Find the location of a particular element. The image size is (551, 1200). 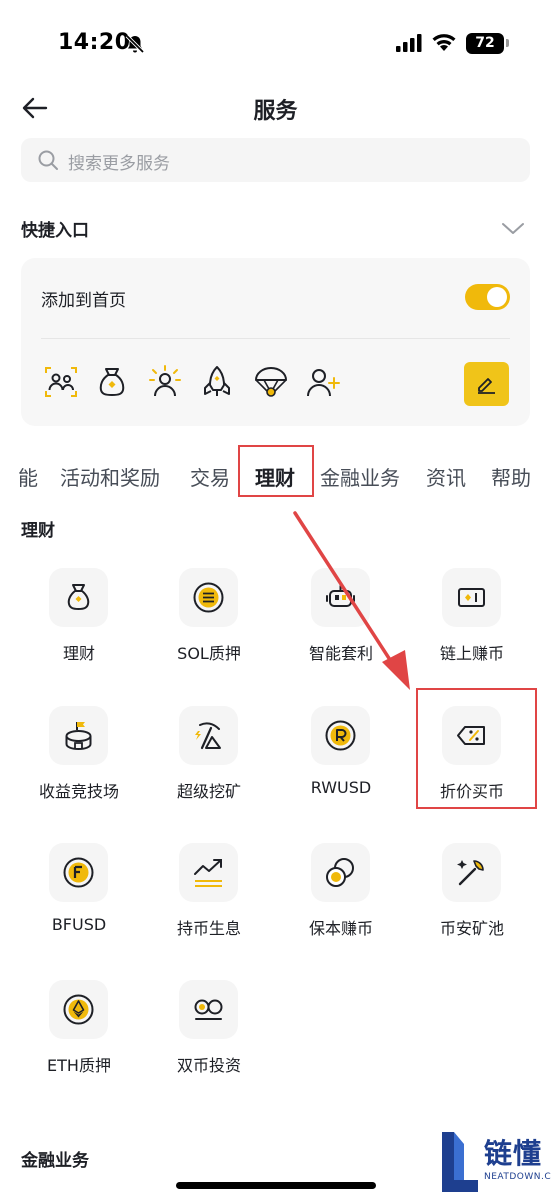

service-label: 链上赚币 is located at coordinates (471, 653).